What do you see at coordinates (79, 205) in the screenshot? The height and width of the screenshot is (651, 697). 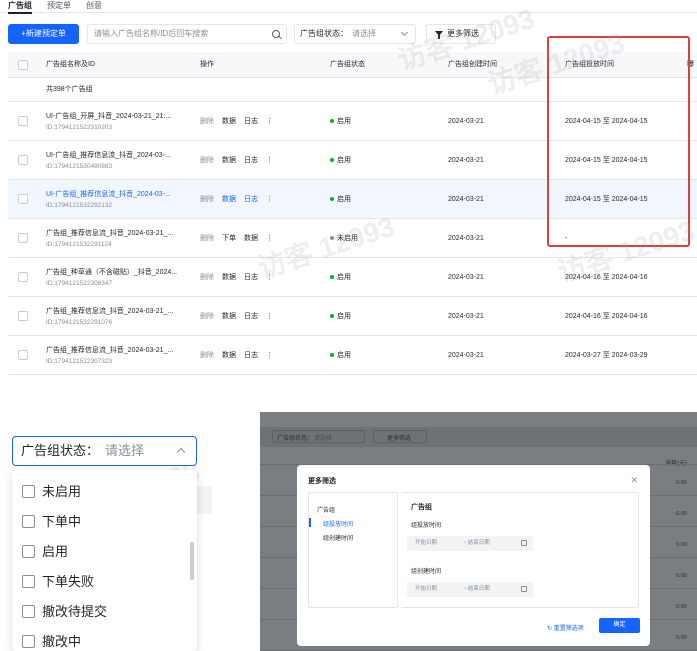 I see `ad-group-id: ID:1794121532292132` at bounding box center [79, 205].